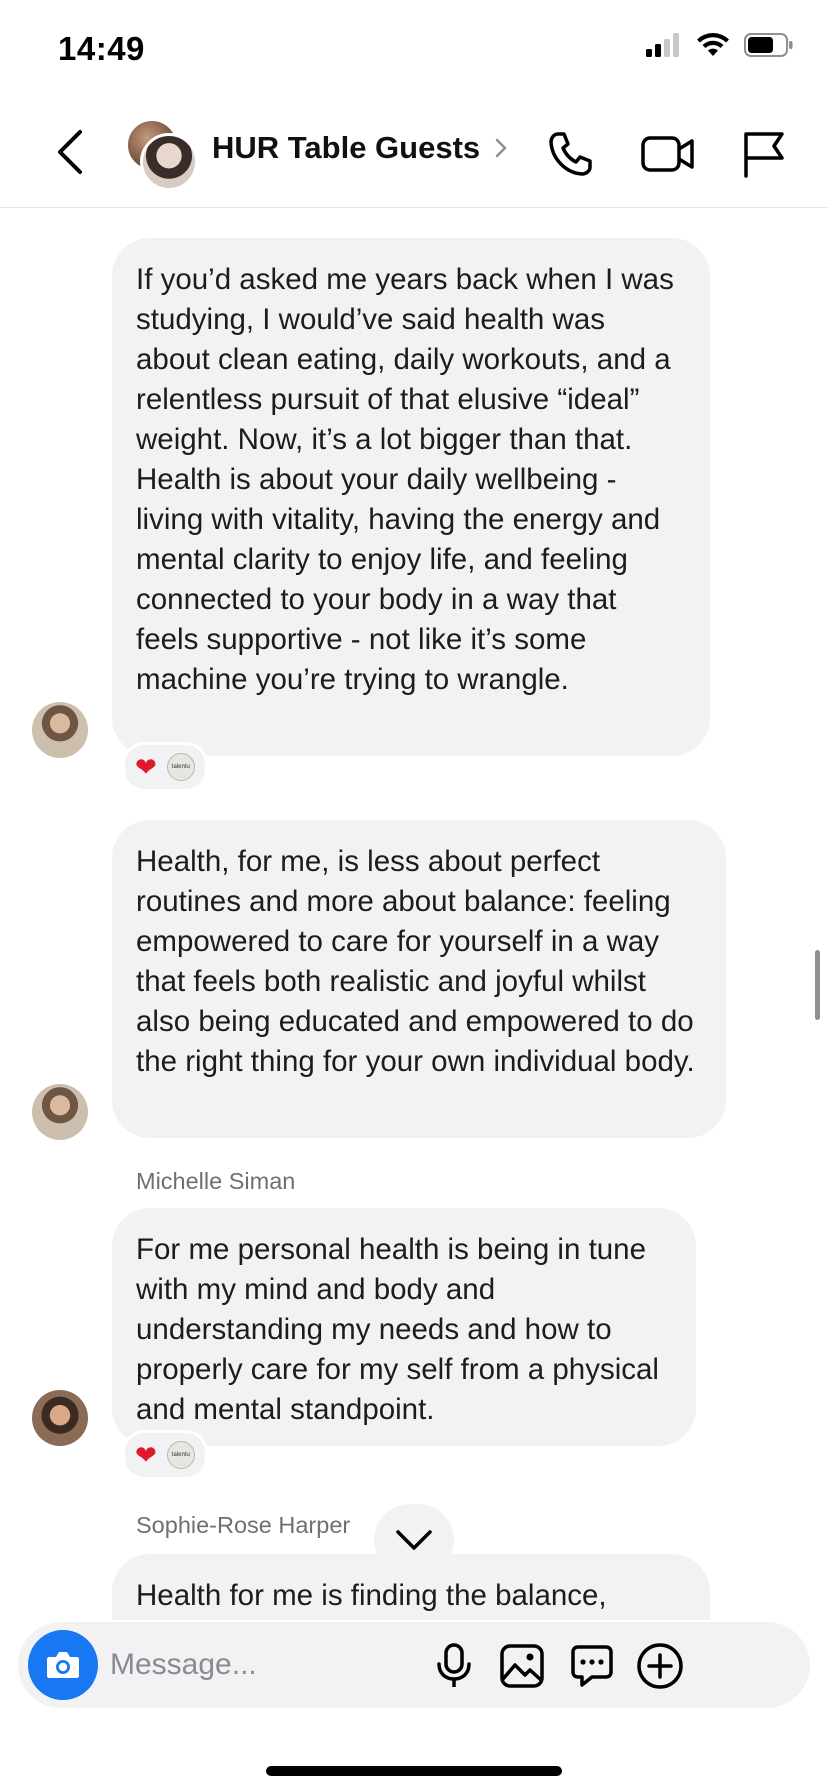 The height and width of the screenshot is (1792, 828). Describe the element at coordinates (713, 44) in the screenshot. I see `wifi-icon` at that location.